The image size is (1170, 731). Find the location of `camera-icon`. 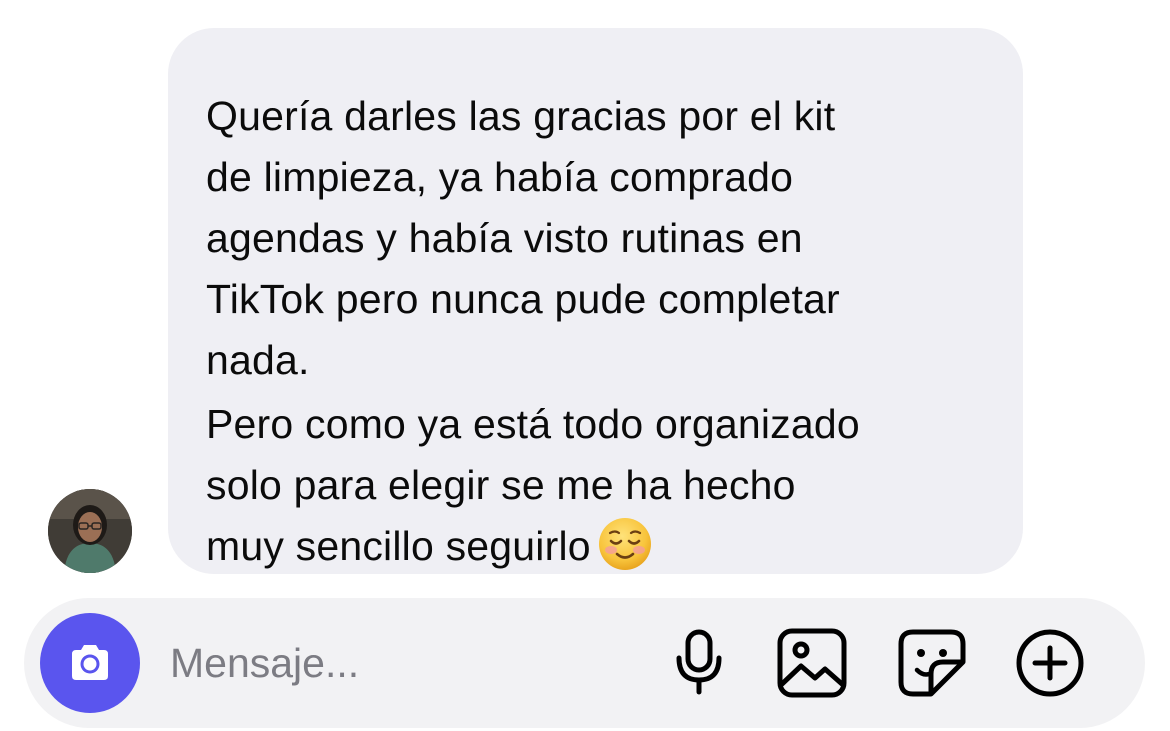

camera-icon is located at coordinates (90, 662).